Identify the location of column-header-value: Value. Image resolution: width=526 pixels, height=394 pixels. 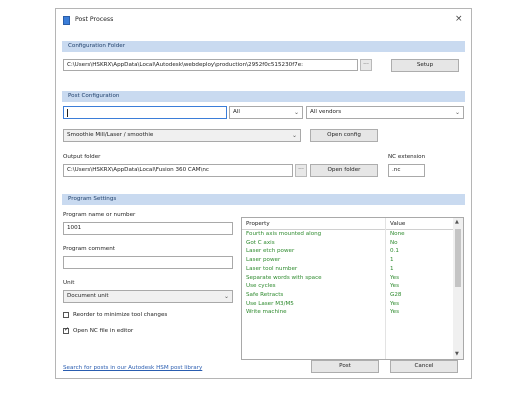
(397, 224).